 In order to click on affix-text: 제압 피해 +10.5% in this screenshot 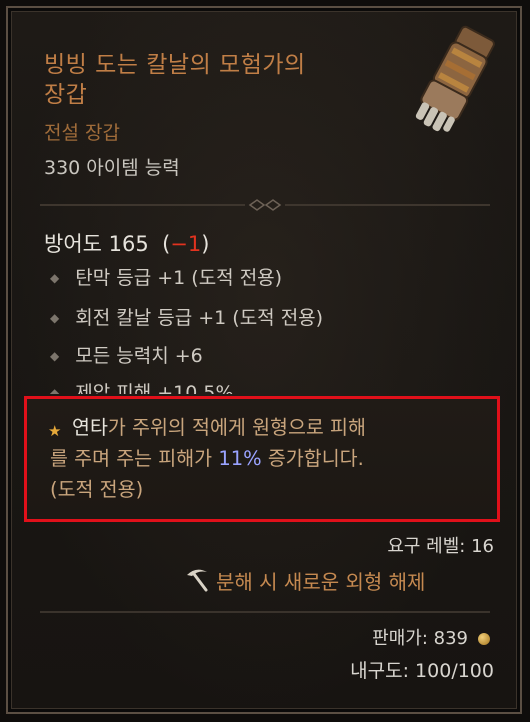, I will do `click(154, 388)`.